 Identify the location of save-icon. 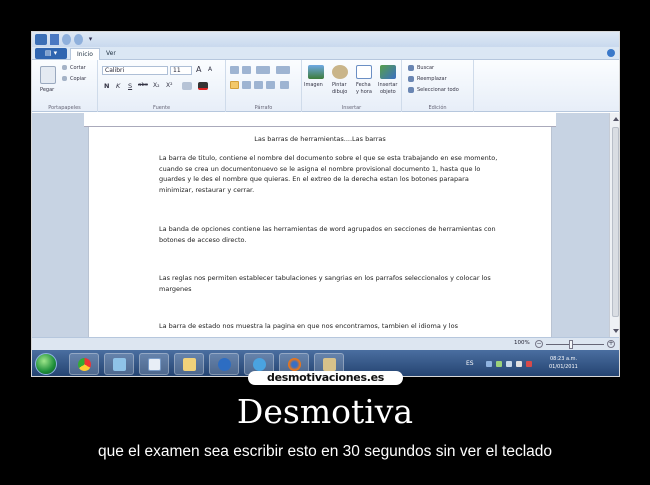
(54, 39).